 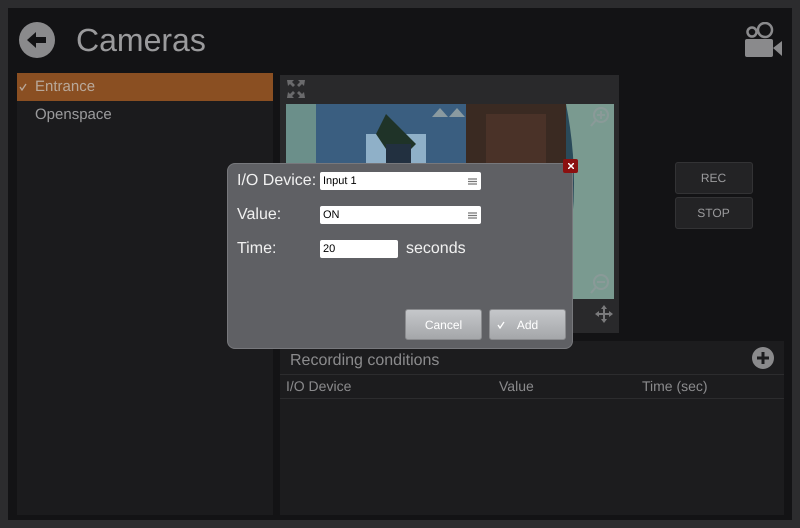 I want to click on back-icon, so click(x=37, y=40).